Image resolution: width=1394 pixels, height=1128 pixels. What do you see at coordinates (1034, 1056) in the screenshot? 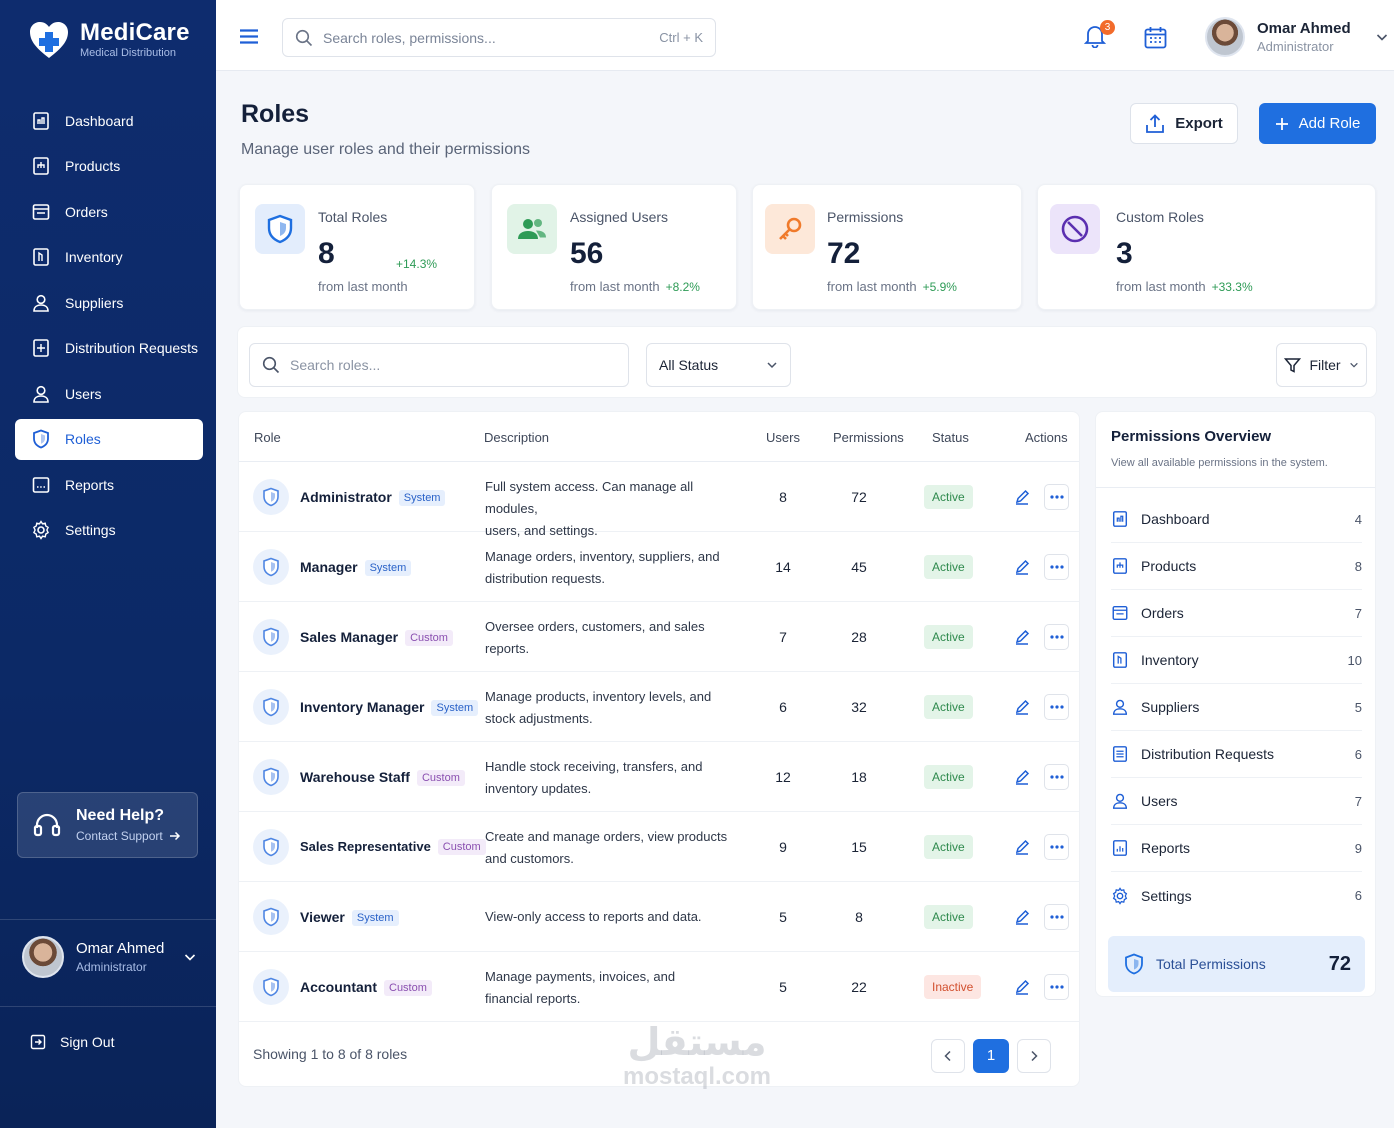
I see `pagination-next-button` at bounding box center [1034, 1056].